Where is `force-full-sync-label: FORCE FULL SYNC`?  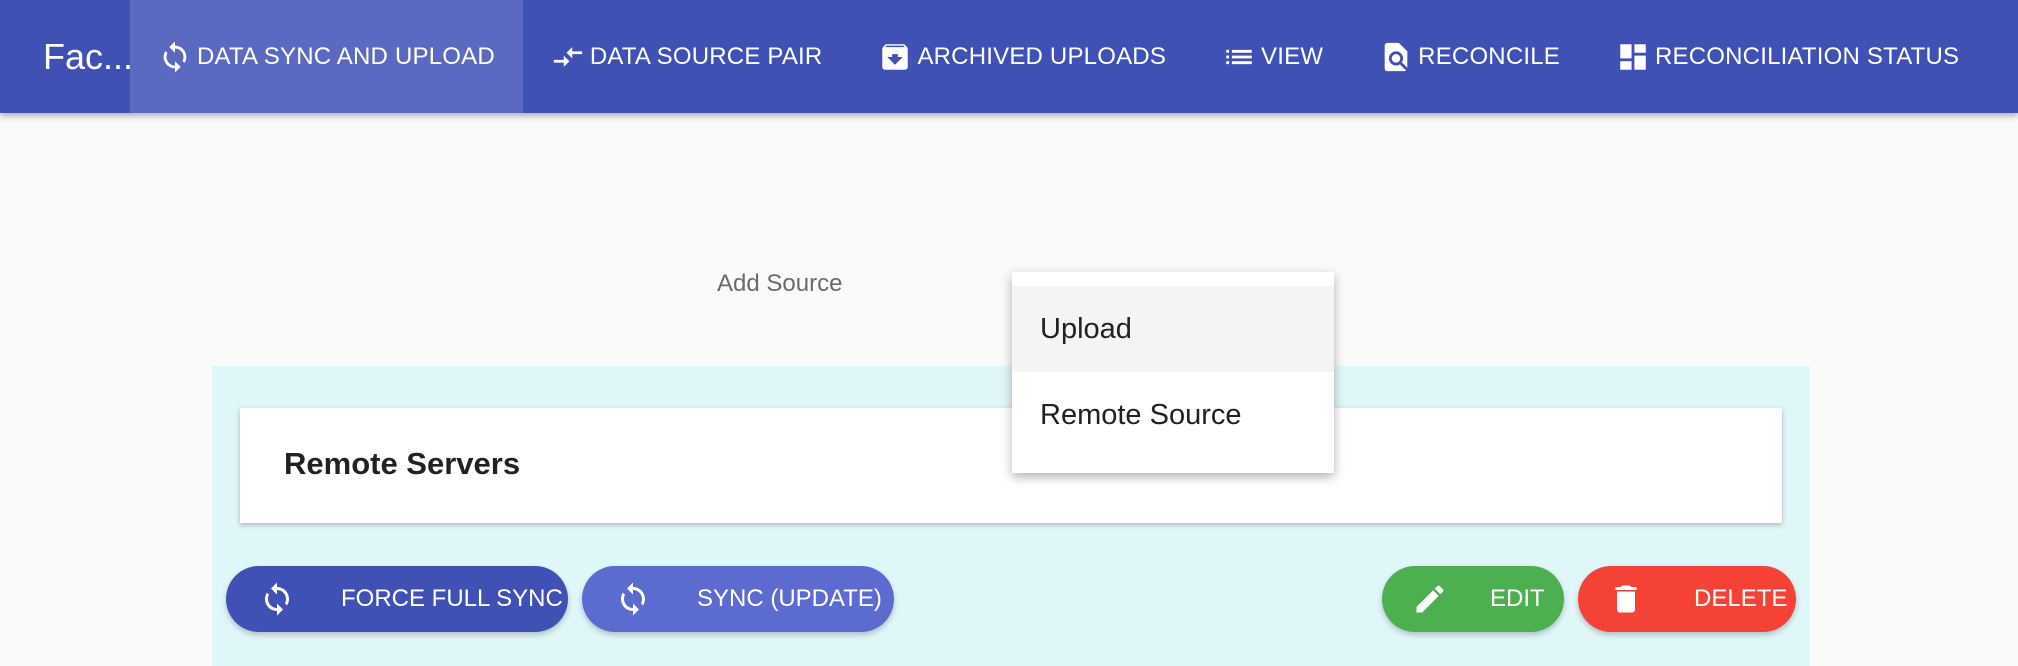 force-full-sync-label: FORCE FULL SYNC is located at coordinates (452, 598).